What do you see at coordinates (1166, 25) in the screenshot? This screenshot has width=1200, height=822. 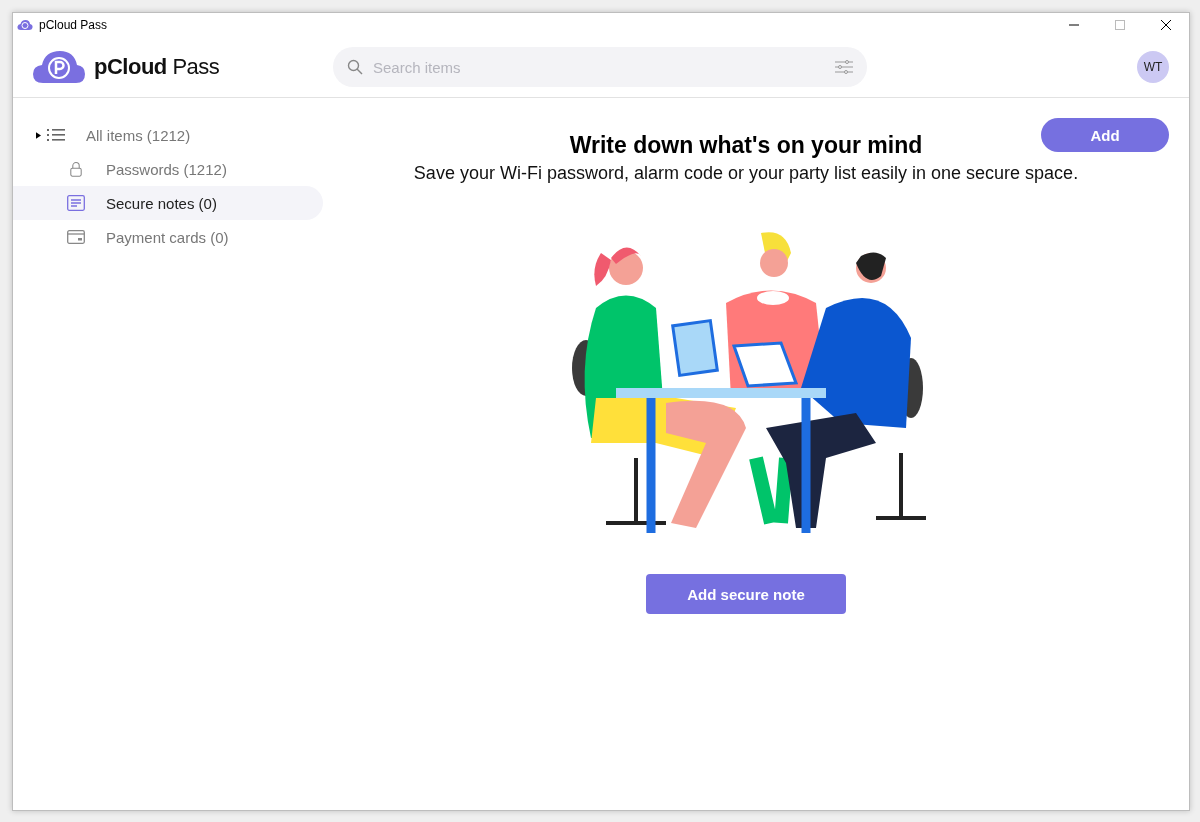 I see `close-icon` at bounding box center [1166, 25].